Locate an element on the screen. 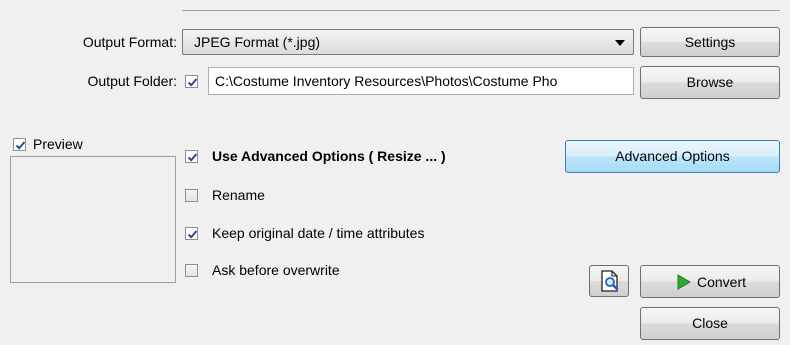 The height and width of the screenshot is (345, 790). output-folder-label: Output Folder: is located at coordinates (132, 81).